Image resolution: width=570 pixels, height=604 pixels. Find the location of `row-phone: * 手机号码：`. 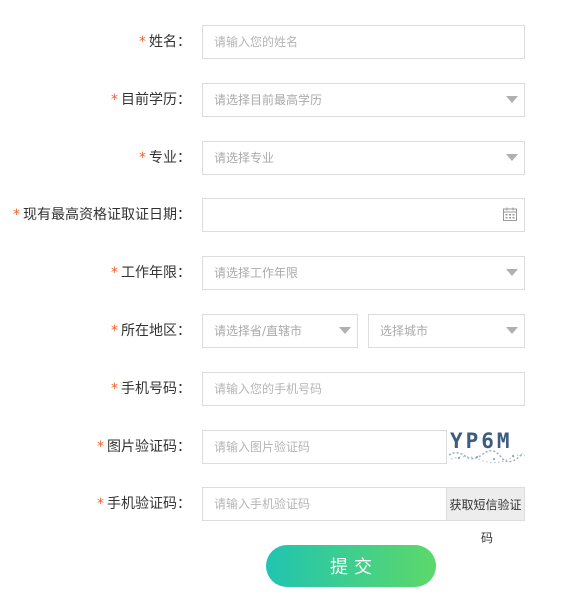

row-phone: * 手机号码： is located at coordinates (285, 389).